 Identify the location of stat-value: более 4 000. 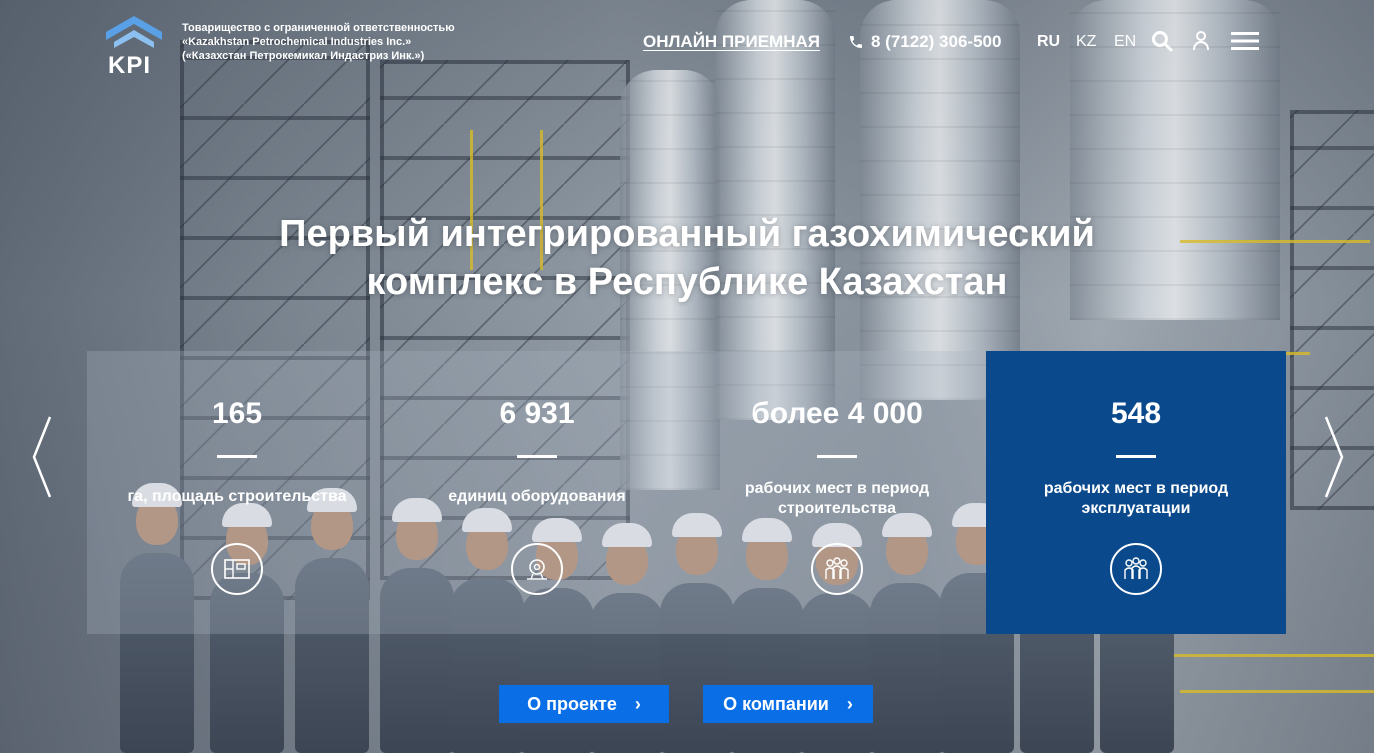
(837, 413).